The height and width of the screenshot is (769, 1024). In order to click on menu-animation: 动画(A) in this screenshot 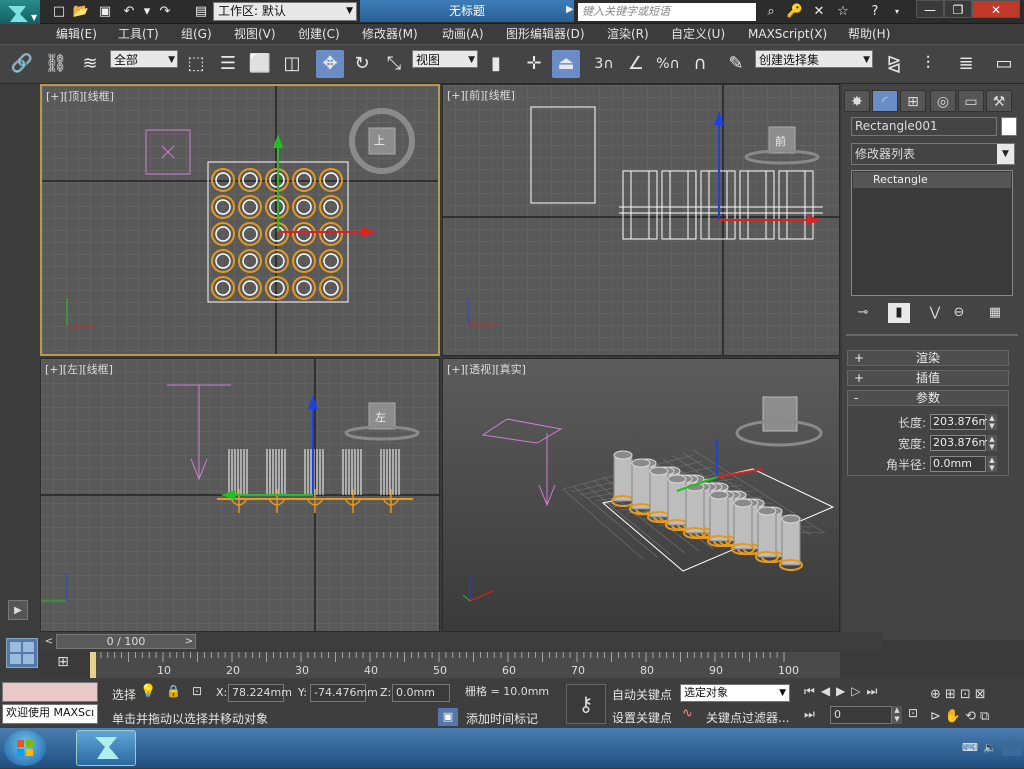, I will do `click(463, 34)`.